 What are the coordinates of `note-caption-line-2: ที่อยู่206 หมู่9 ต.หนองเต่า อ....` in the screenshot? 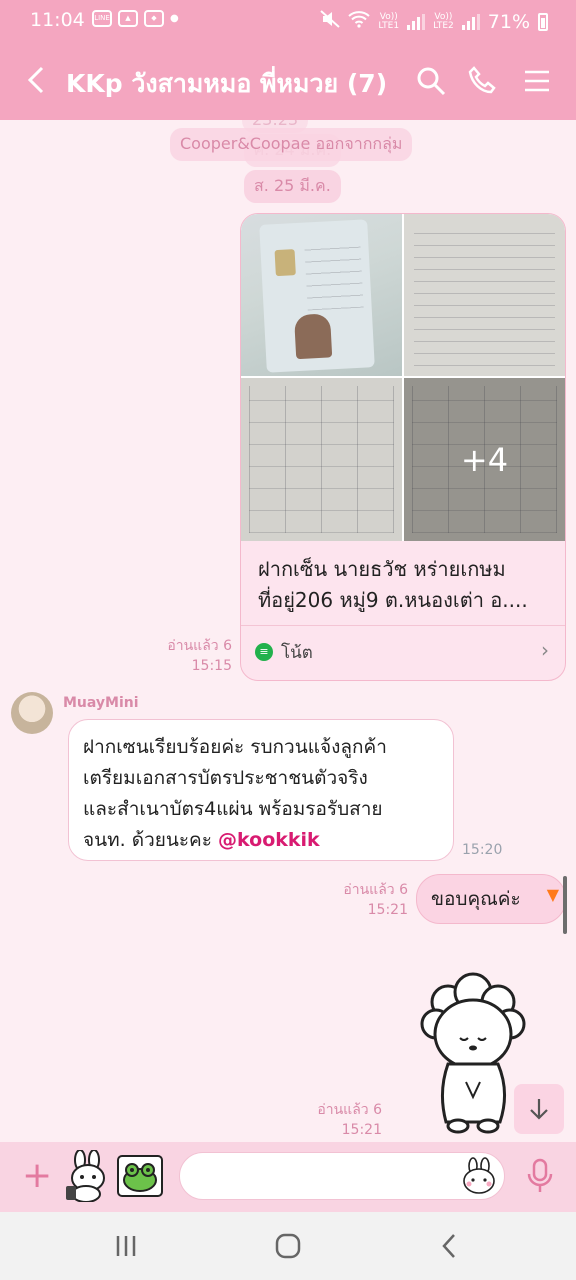 It's located at (393, 600).